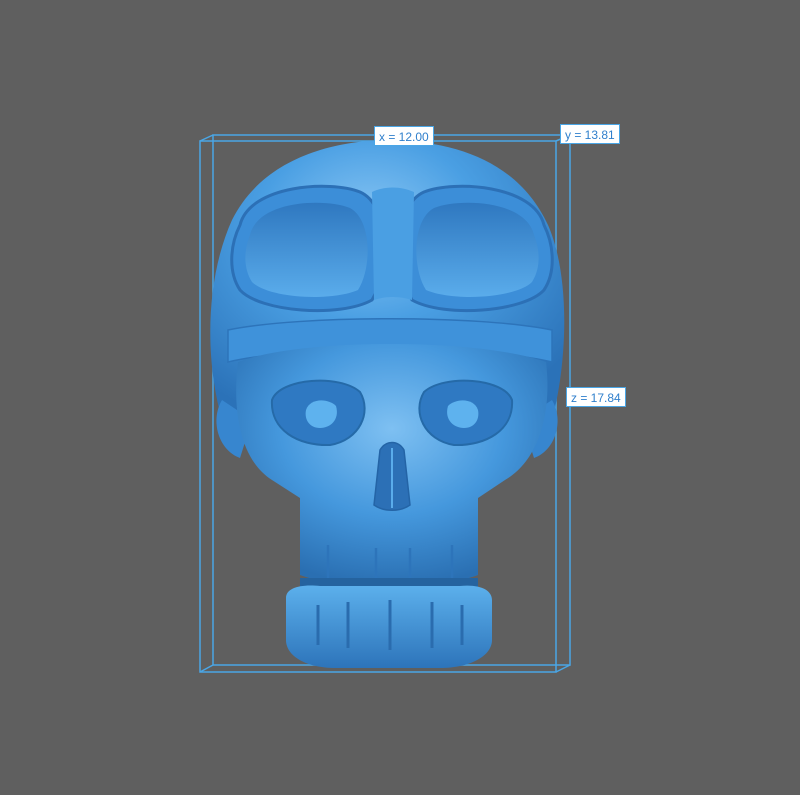 The image size is (800, 795). I want to click on dimension-y-label: y = 13.81, so click(590, 134).